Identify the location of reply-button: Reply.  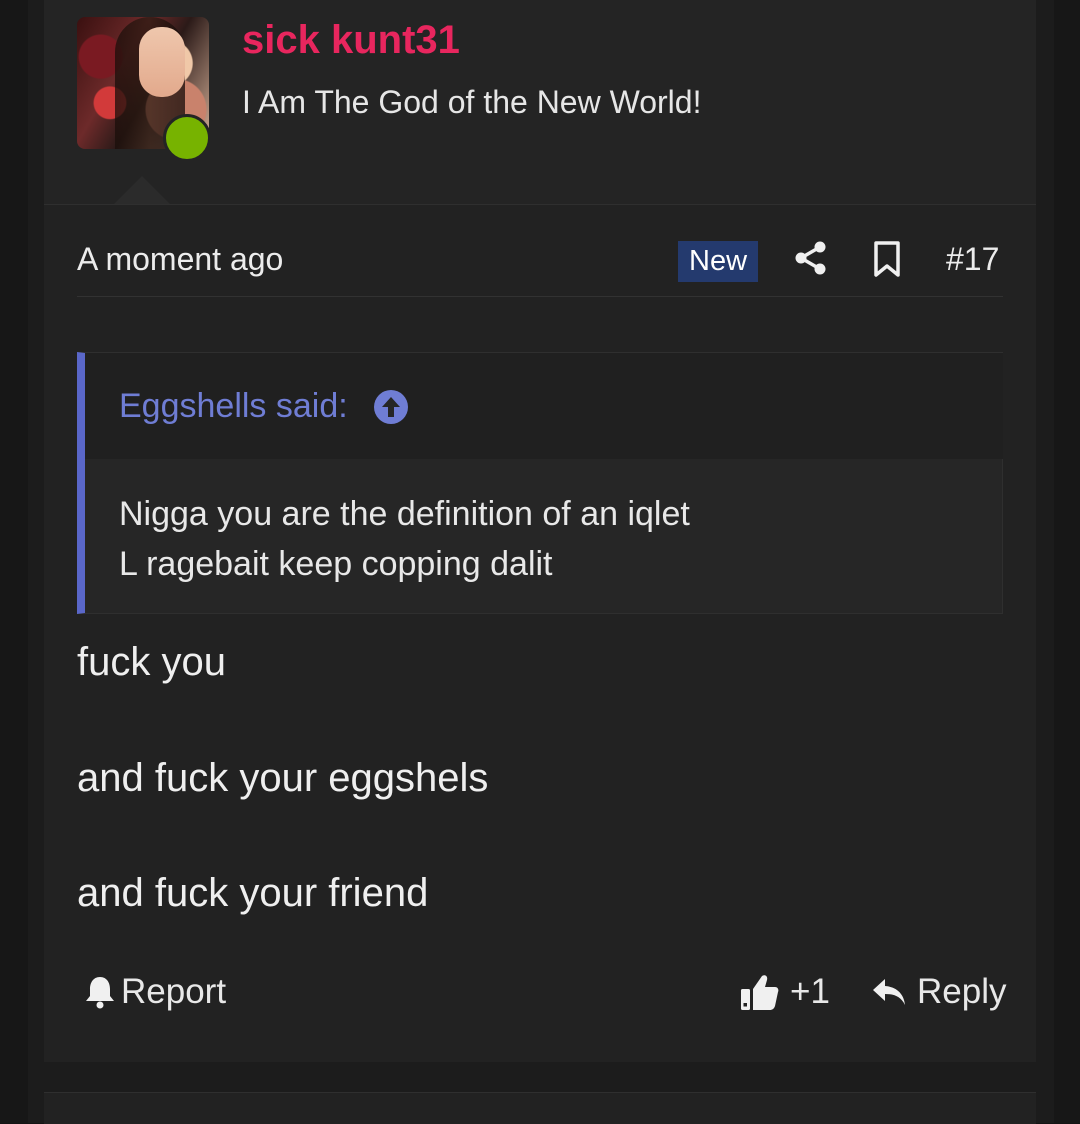
(938, 992).